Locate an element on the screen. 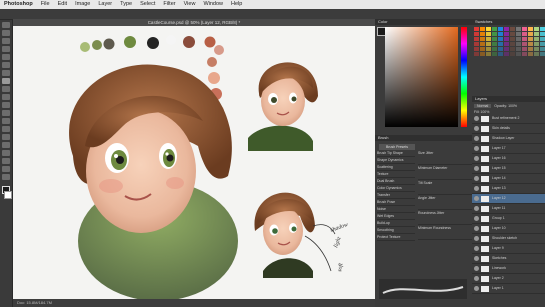 The width and height of the screenshot is (545, 307). layer-row: Sketches is located at coordinates (508, 259).